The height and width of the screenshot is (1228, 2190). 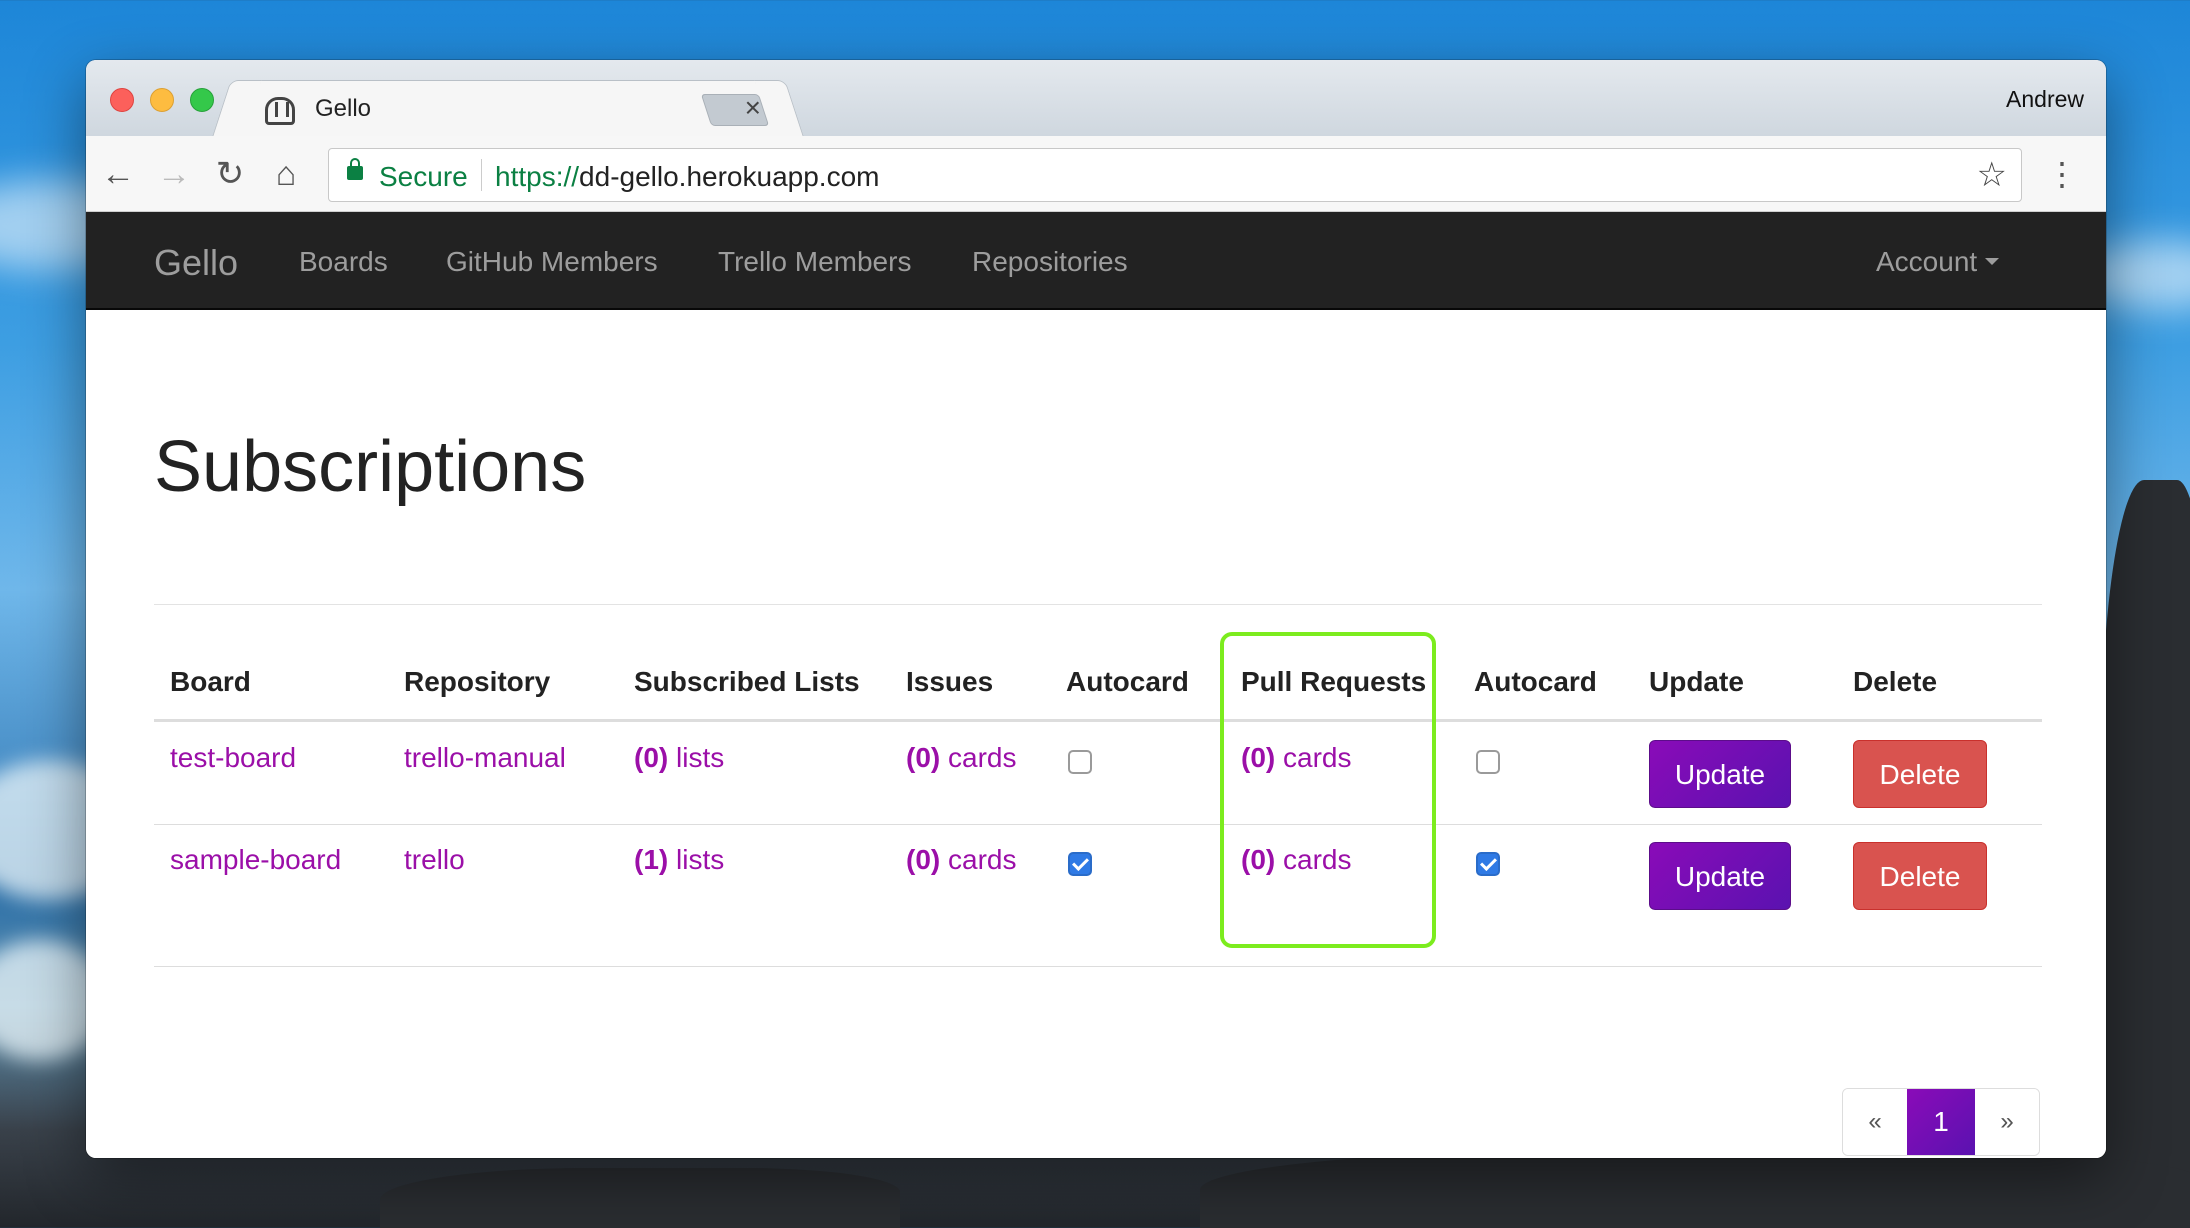 What do you see at coordinates (122, 100) in the screenshot?
I see `close-window-button` at bounding box center [122, 100].